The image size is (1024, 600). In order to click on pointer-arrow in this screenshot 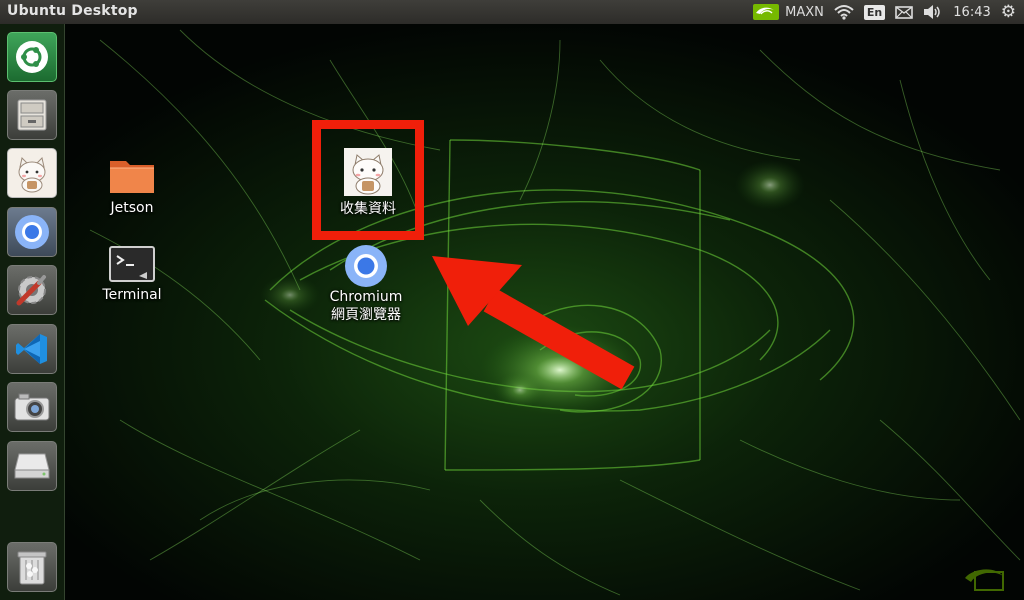, I will do `click(533, 323)`.